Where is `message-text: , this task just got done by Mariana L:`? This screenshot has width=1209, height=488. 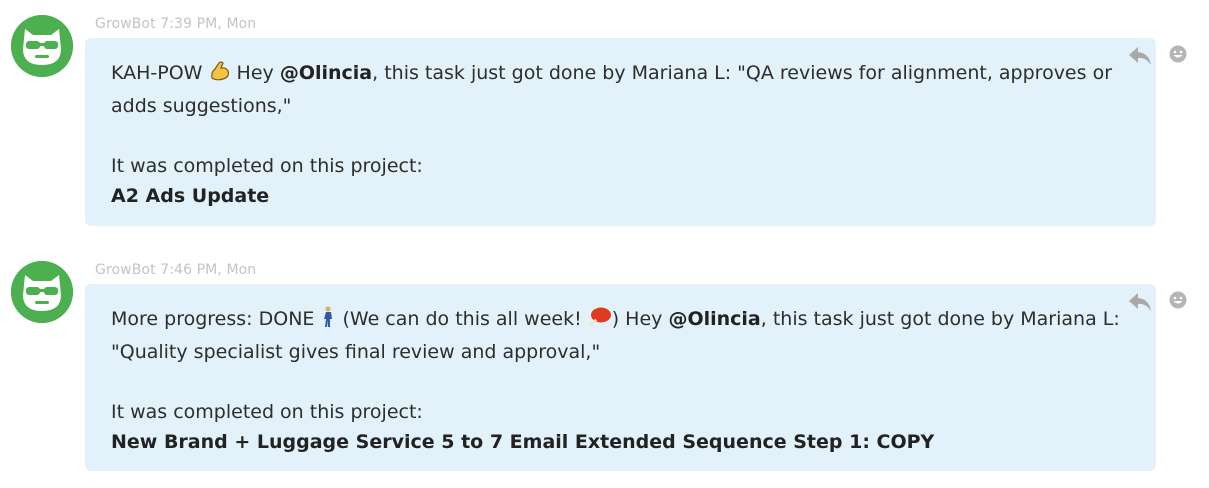
message-text: , this task just got done by Mariana L: is located at coordinates (940, 319).